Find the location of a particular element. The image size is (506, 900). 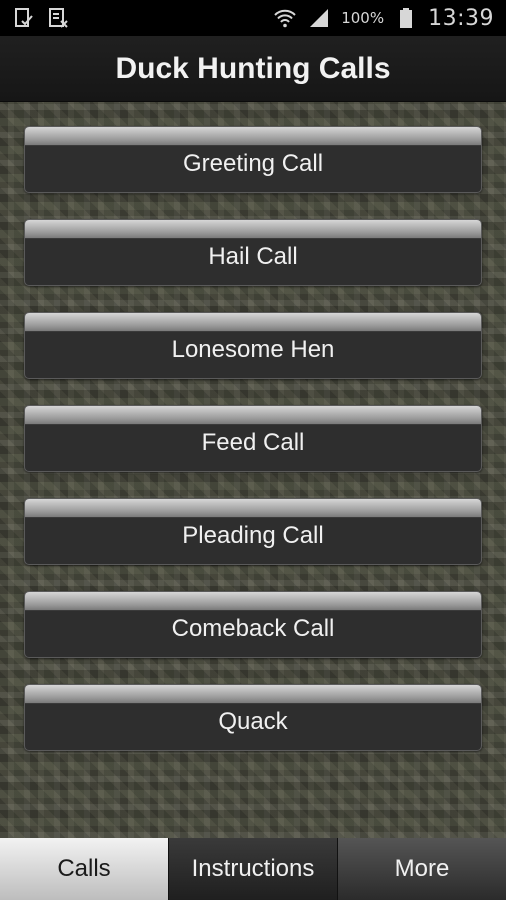

quack-button: Quack is located at coordinates (253, 717).